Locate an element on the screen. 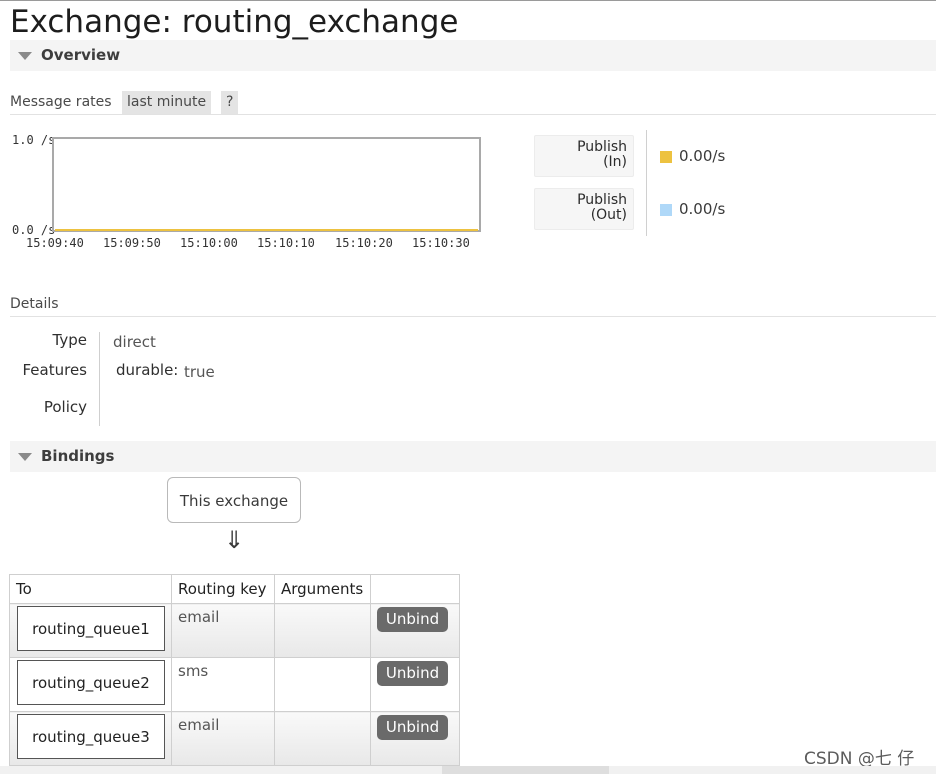 Image resolution: width=936 pixels, height=774 pixels. type-label: Type is located at coordinates (69, 340).